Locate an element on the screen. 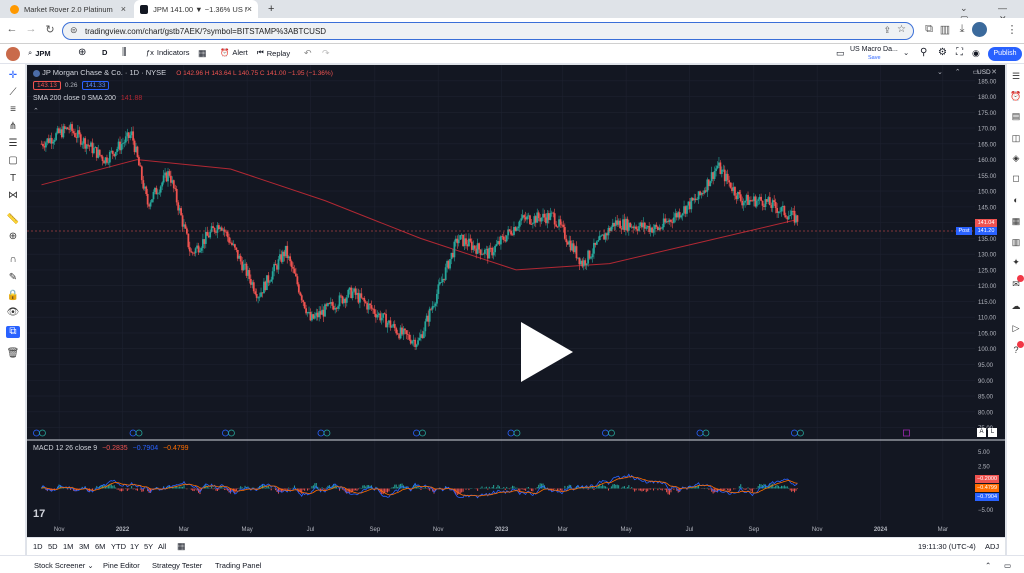  panel-collapse-icon: ⌃ is located at coordinates (988, 565).